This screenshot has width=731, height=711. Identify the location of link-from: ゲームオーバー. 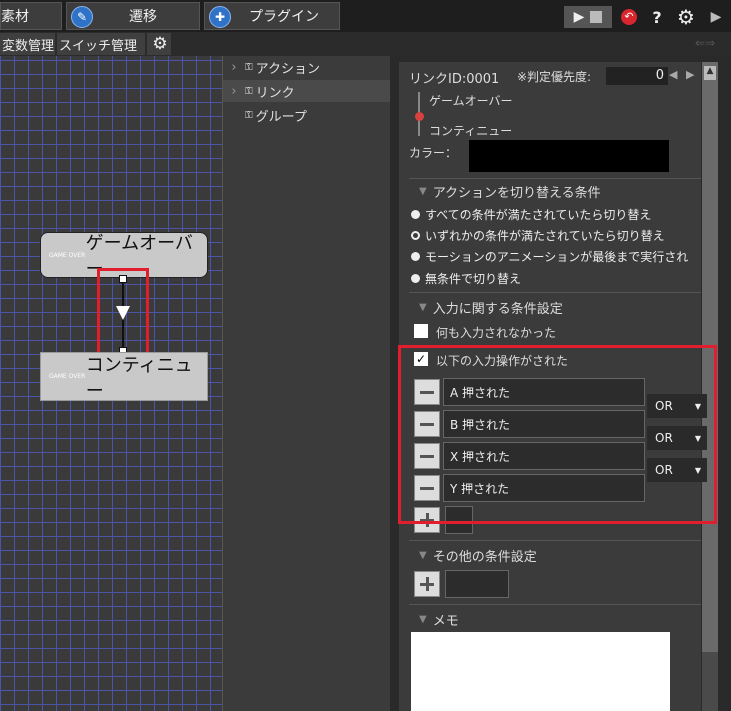
(471, 101).